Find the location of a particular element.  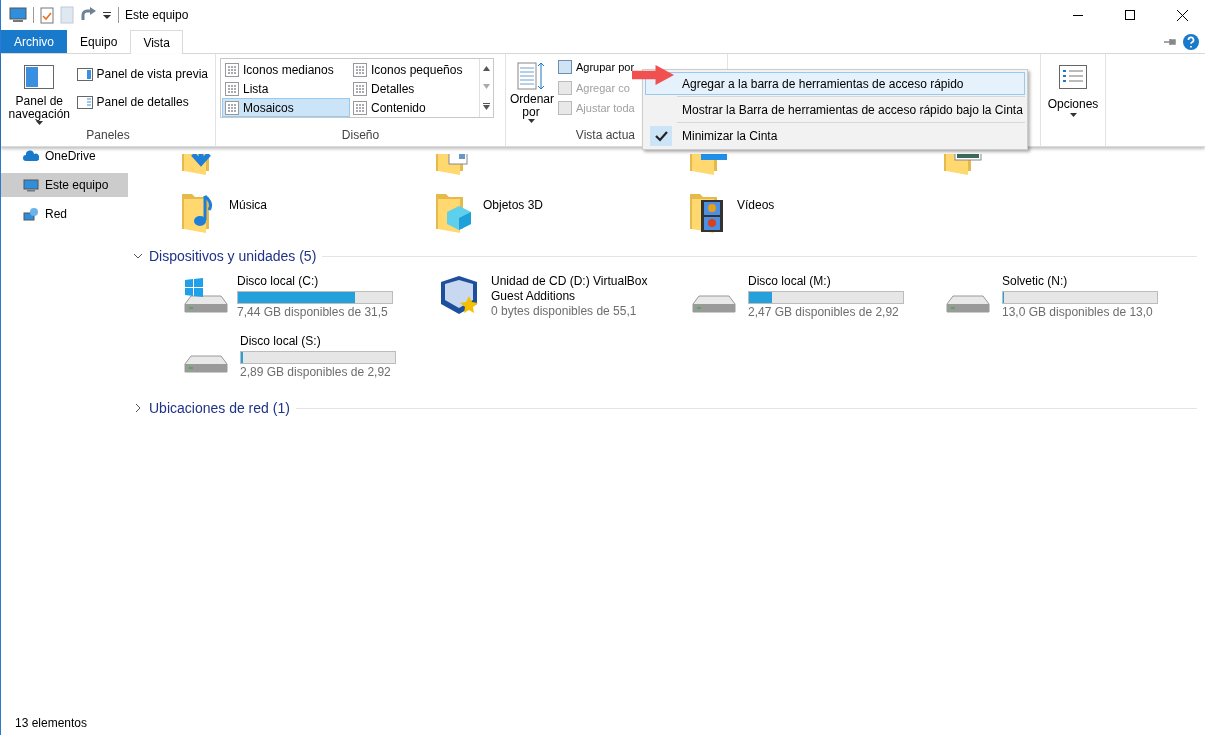

options-button: Opciones is located at coordinates (1073, 87).